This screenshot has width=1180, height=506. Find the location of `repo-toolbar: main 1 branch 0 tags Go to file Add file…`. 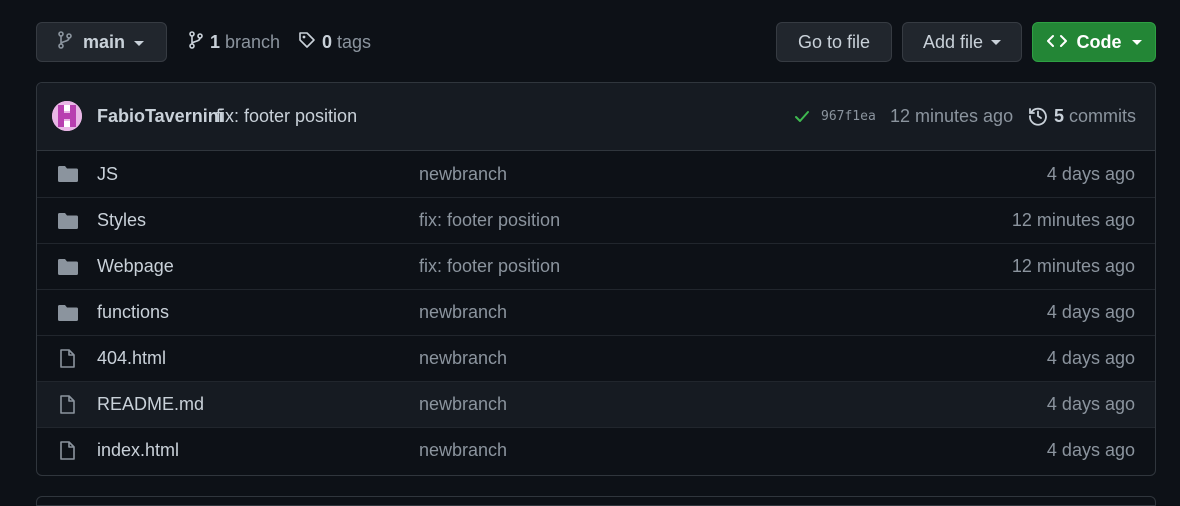

repo-toolbar: main 1 branch 0 tags Go to file Add file… is located at coordinates (596, 42).